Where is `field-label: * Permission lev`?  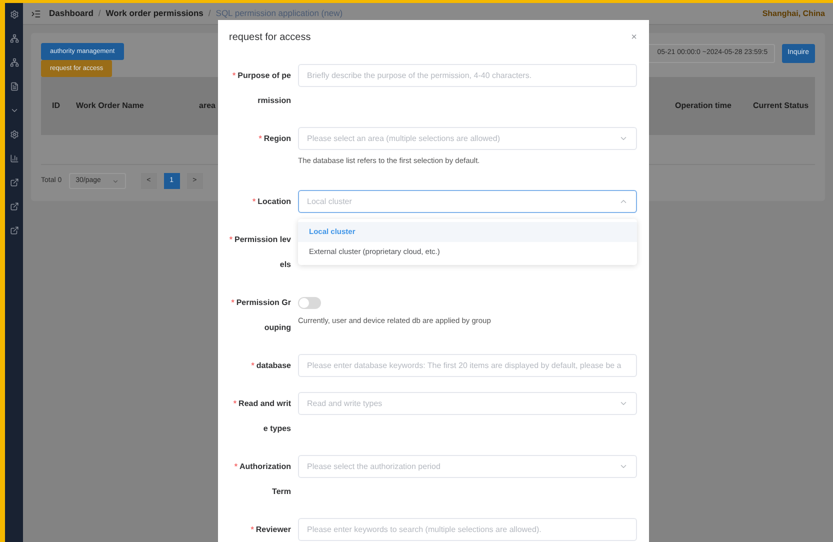 field-label: * Permission lev is located at coordinates (260, 240).